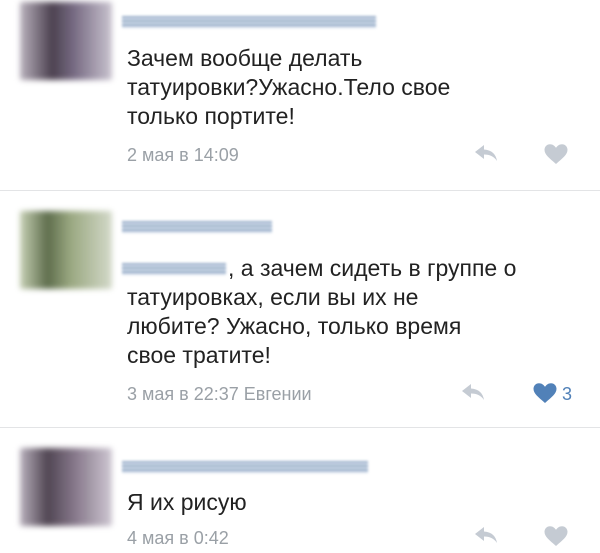 Image resolution: width=600 pixels, height=553 pixels. What do you see at coordinates (219, 394) in the screenshot?
I see `comment-date: 3 мая в 22:37 Евгении` at bounding box center [219, 394].